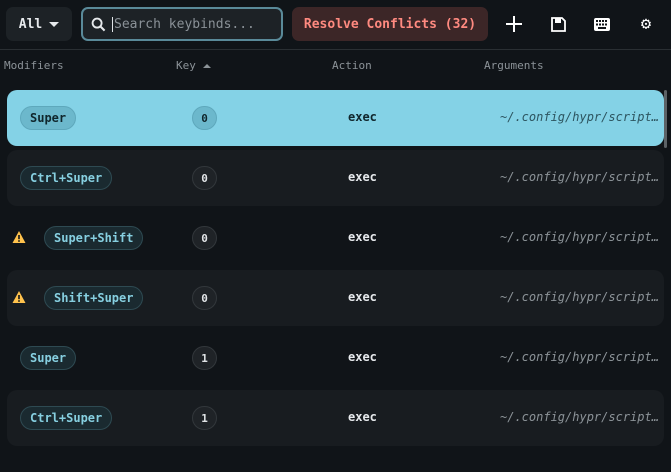  I want to click on filter-label: All, so click(30, 24).